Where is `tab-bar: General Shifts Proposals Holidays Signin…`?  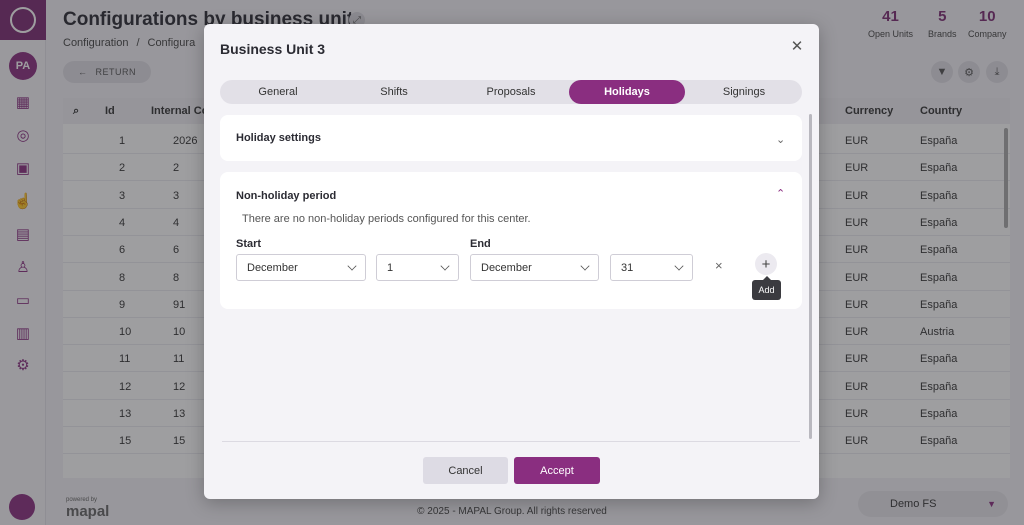 tab-bar: General Shifts Proposals Holidays Signin… is located at coordinates (511, 92).